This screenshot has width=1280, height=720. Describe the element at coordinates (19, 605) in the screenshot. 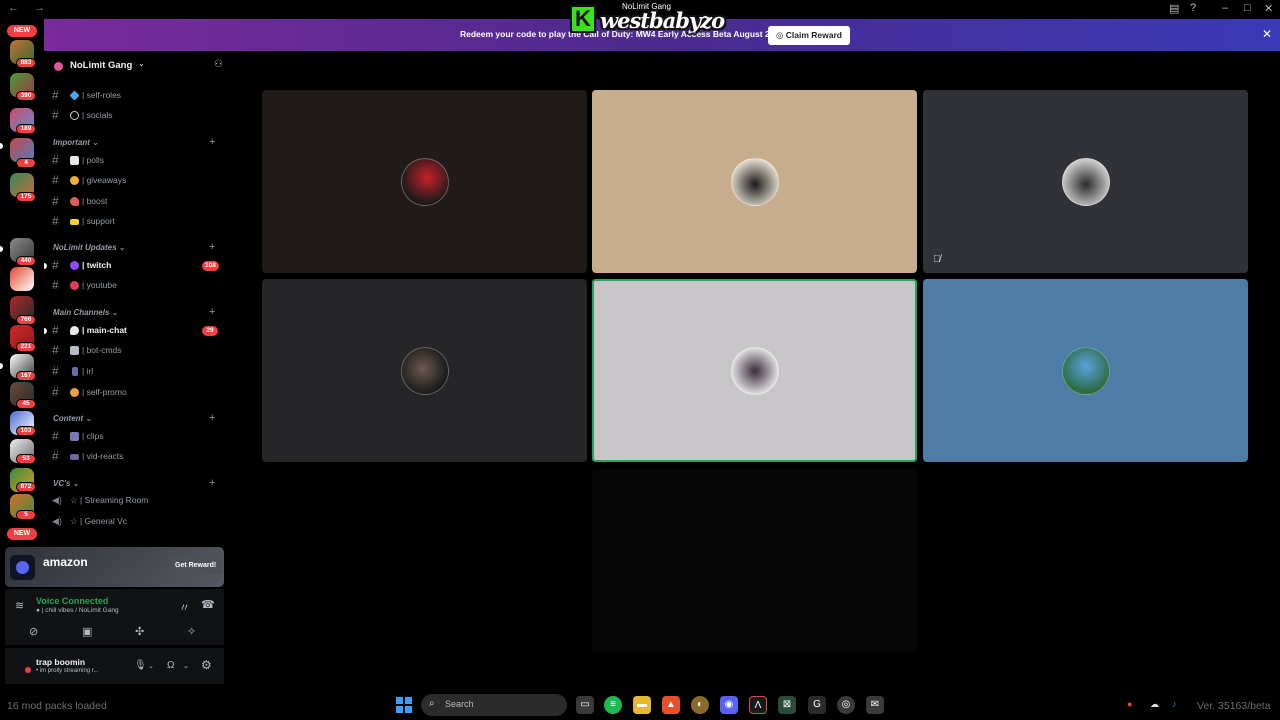

I see `signal-icon: ≋` at that location.